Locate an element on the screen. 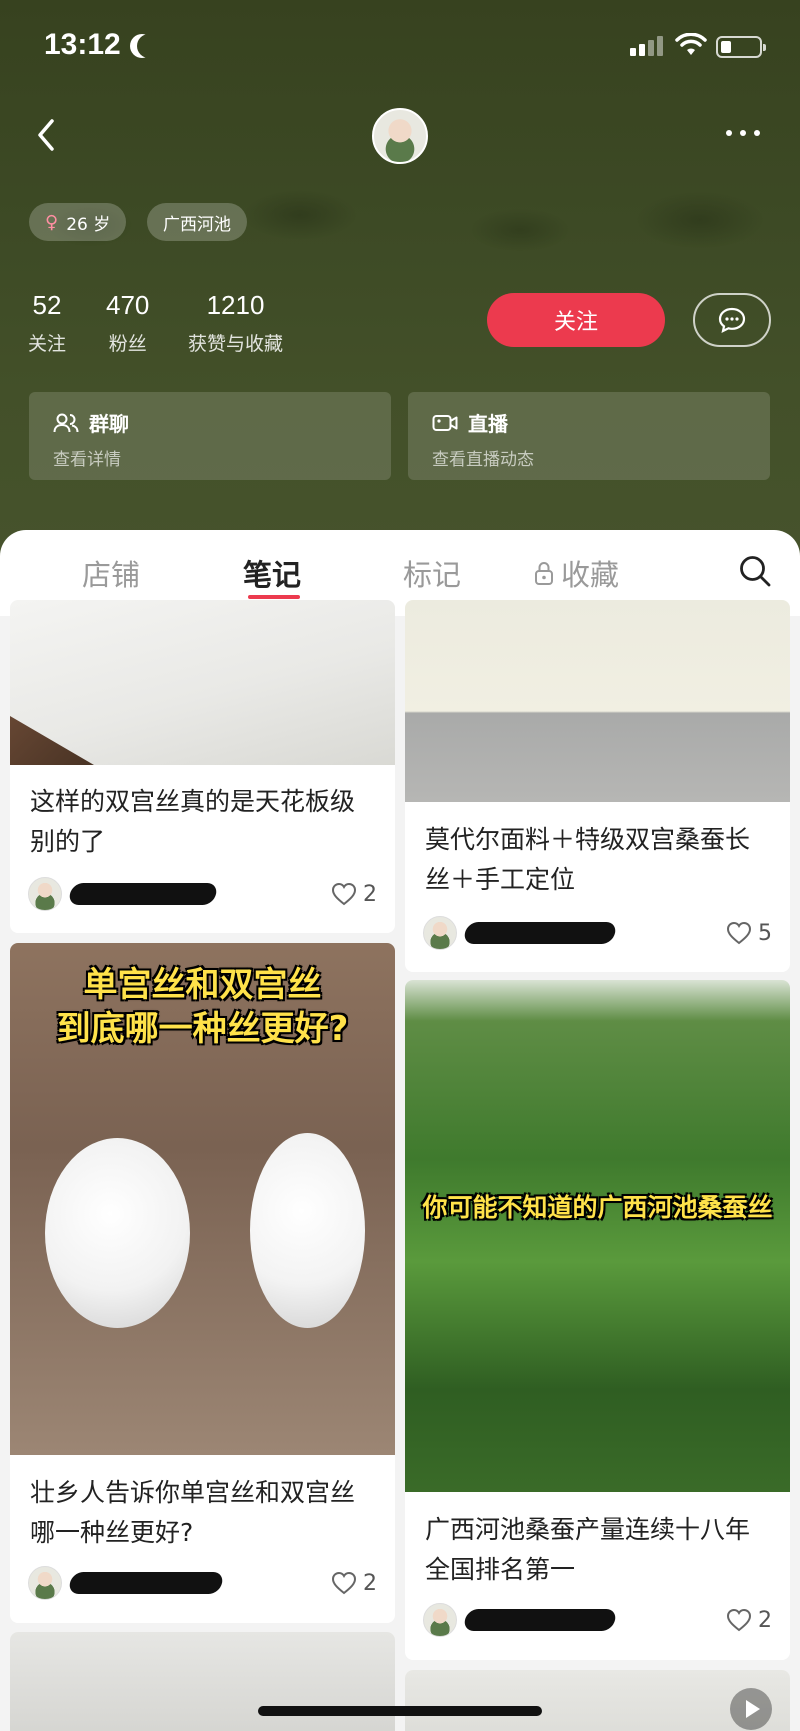 This screenshot has height=1731, width=800. like-button: 5 is located at coordinates (749, 933).